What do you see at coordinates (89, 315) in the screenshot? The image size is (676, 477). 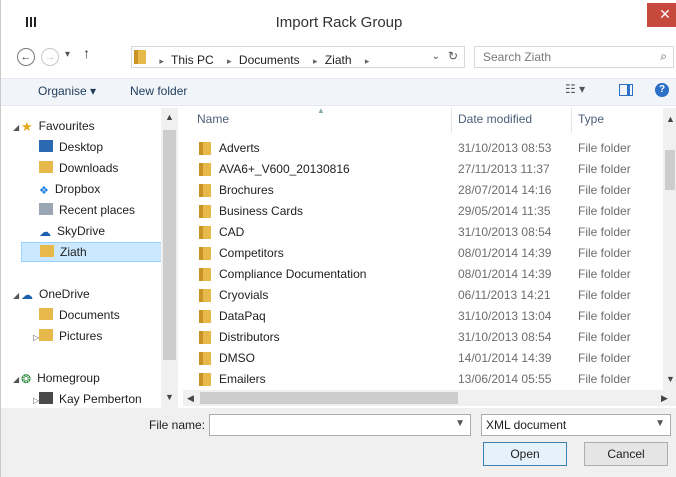 I see `sidebar-label: Documents` at bounding box center [89, 315].